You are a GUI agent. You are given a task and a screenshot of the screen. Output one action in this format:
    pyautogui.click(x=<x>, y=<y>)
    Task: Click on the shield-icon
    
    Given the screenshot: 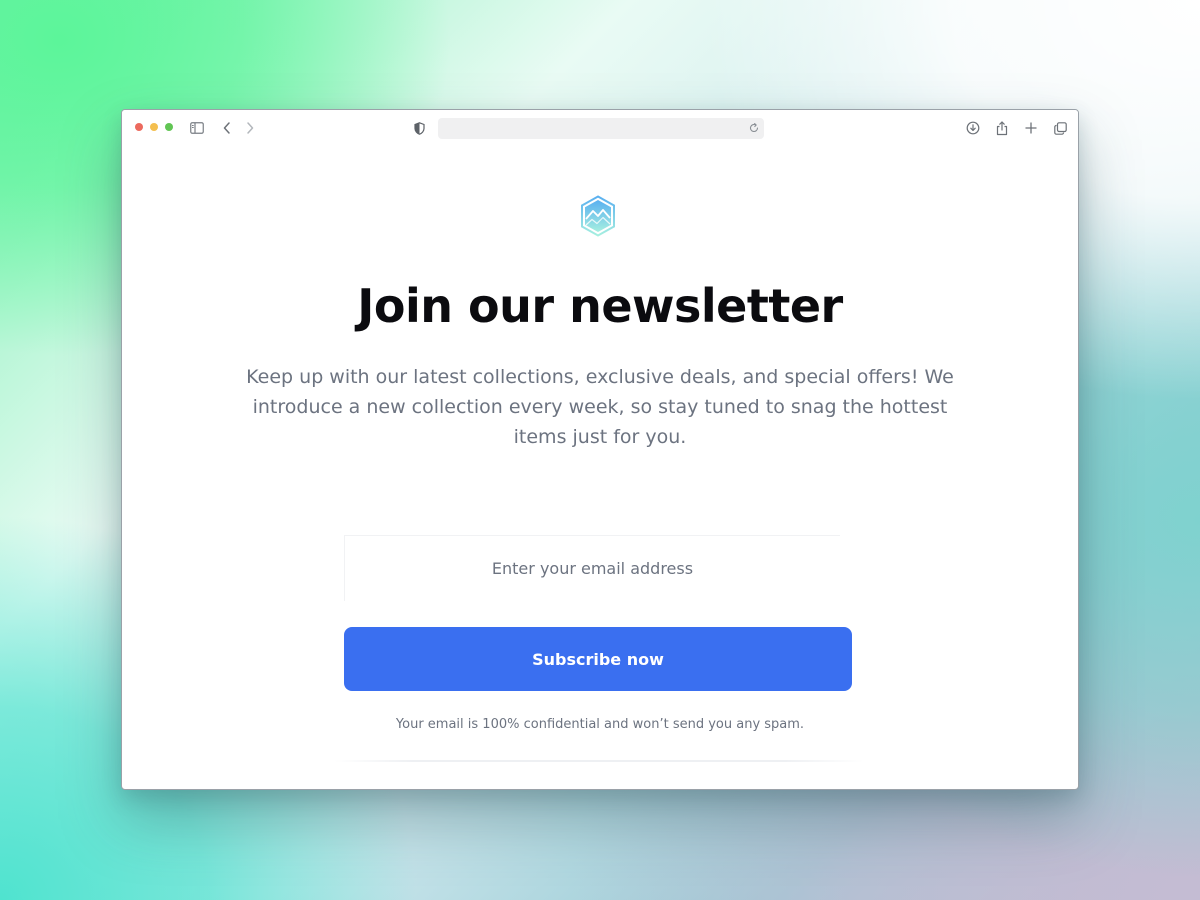 What is the action you would take?
    pyautogui.click(x=419, y=128)
    